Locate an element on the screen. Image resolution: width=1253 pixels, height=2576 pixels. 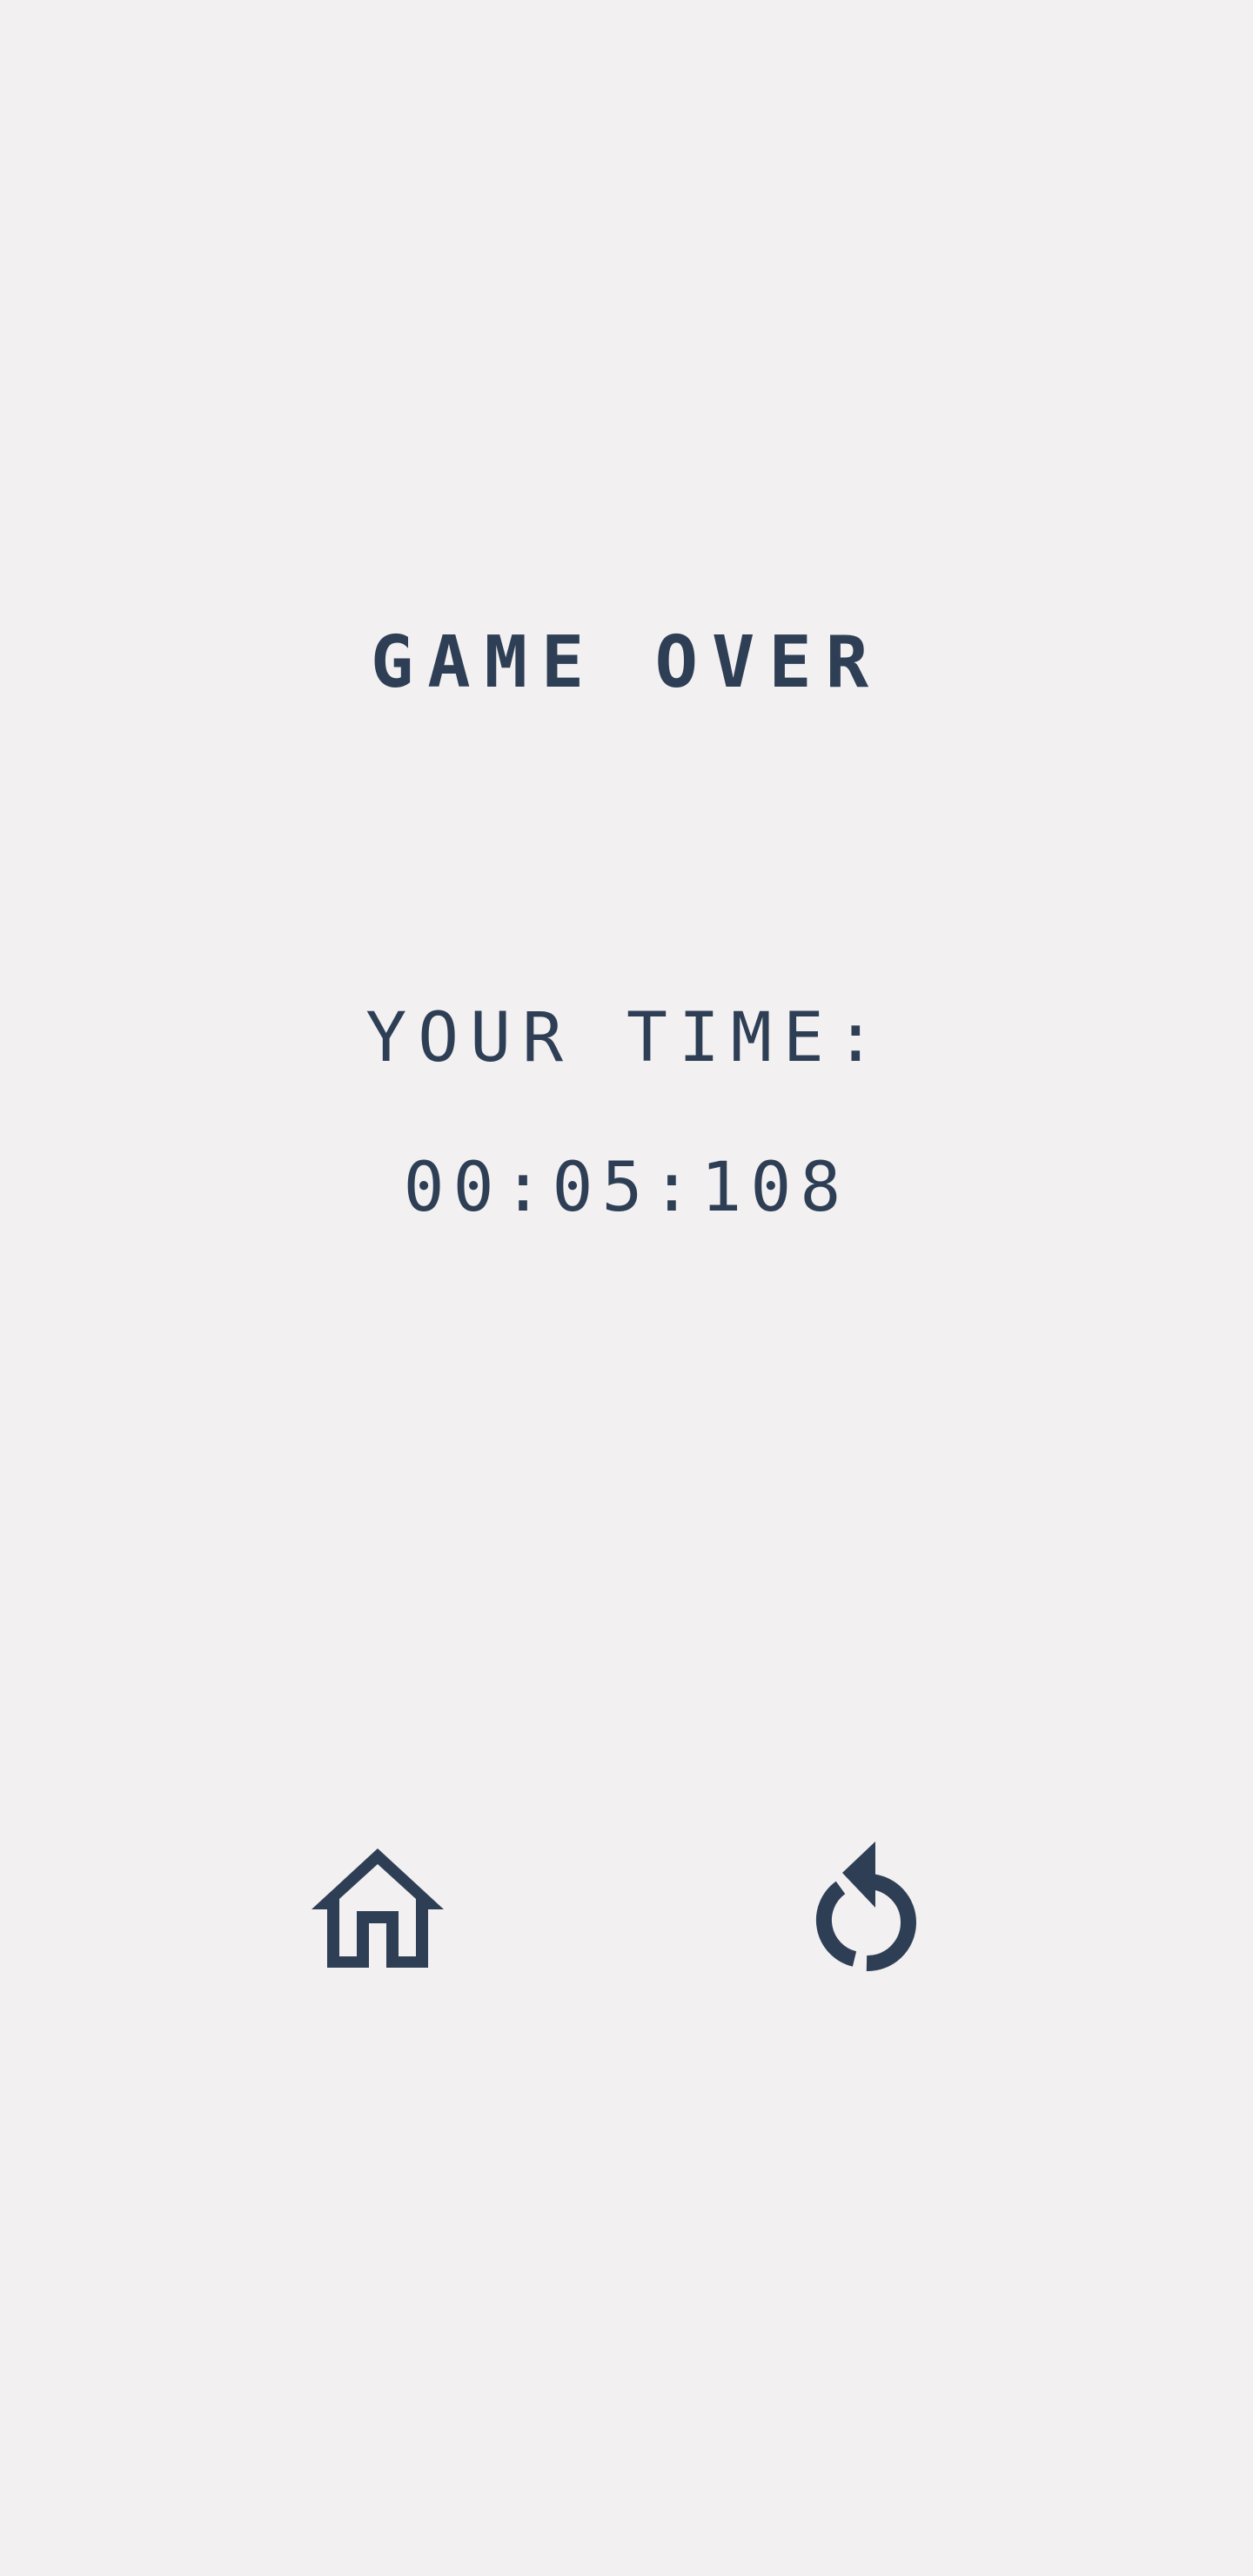
game-over-title: GAME OVER is located at coordinates (626, 662).